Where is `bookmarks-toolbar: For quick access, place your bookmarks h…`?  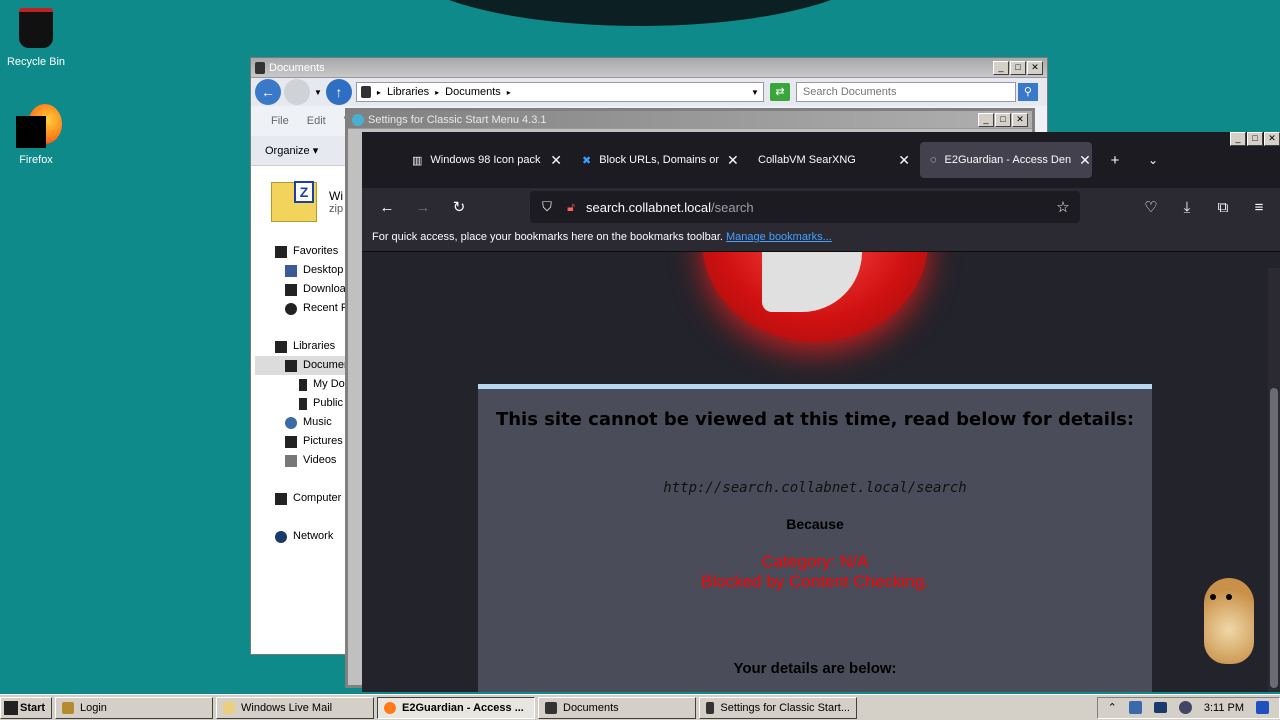
bookmarks-toolbar: For quick access, place your bookmarks h… is located at coordinates (821, 239).